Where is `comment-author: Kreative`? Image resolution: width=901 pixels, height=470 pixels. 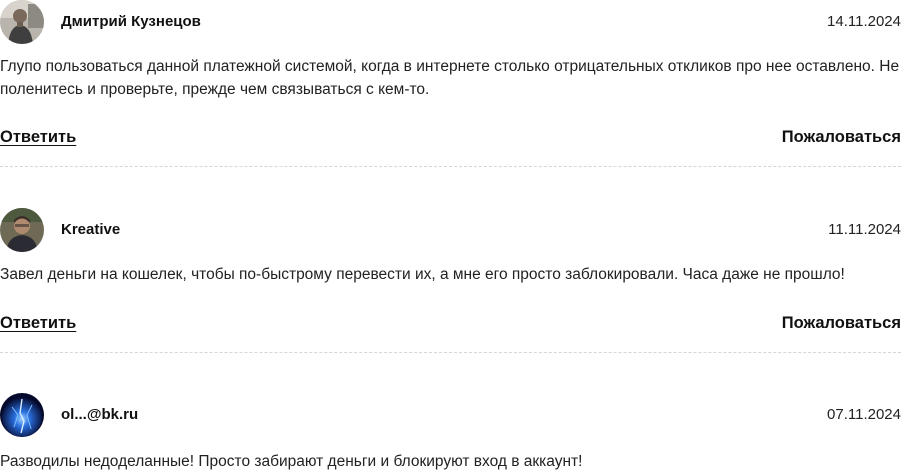 comment-author: Kreative is located at coordinates (91, 229).